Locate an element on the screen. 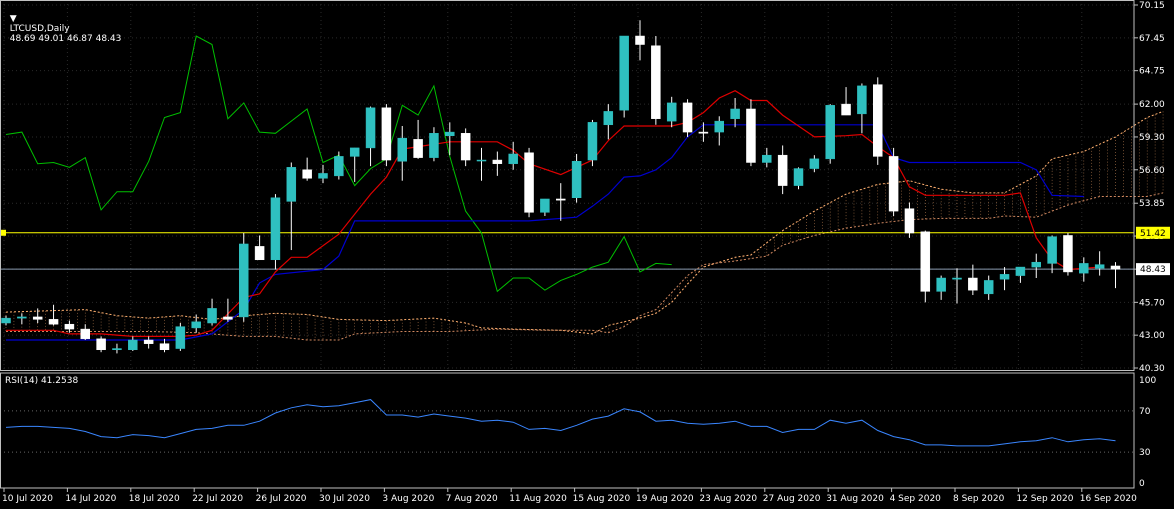 The width and height of the screenshot is (1174, 509). time-tick-label: 8 Sep 2020 is located at coordinates (979, 499).